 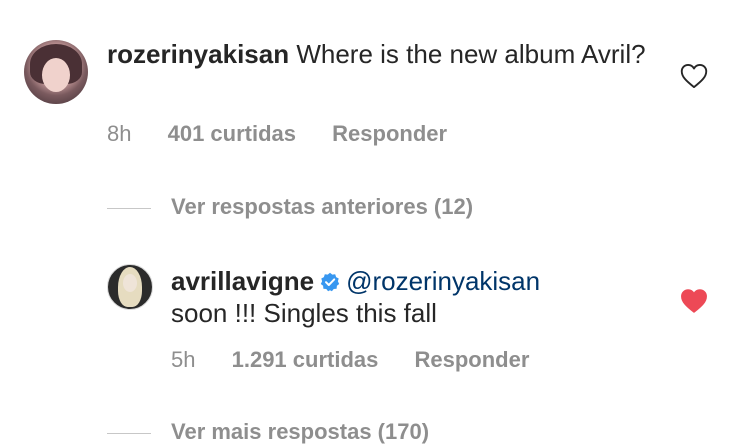 What do you see at coordinates (305, 359) in the screenshot?
I see `comment-likes: 1.291 curtidas` at bounding box center [305, 359].